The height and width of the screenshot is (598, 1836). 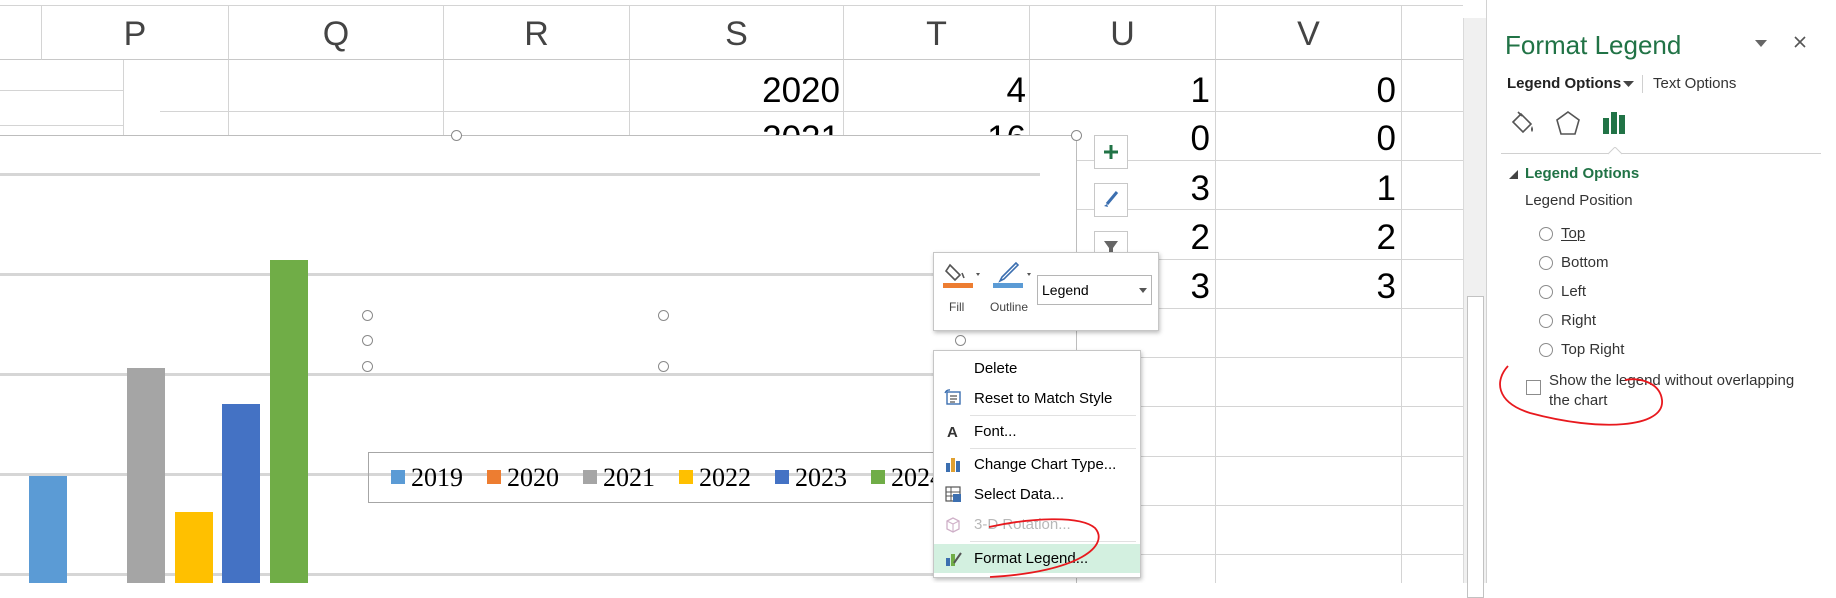 I want to click on chart-elements-button, so click(x=1111, y=152).